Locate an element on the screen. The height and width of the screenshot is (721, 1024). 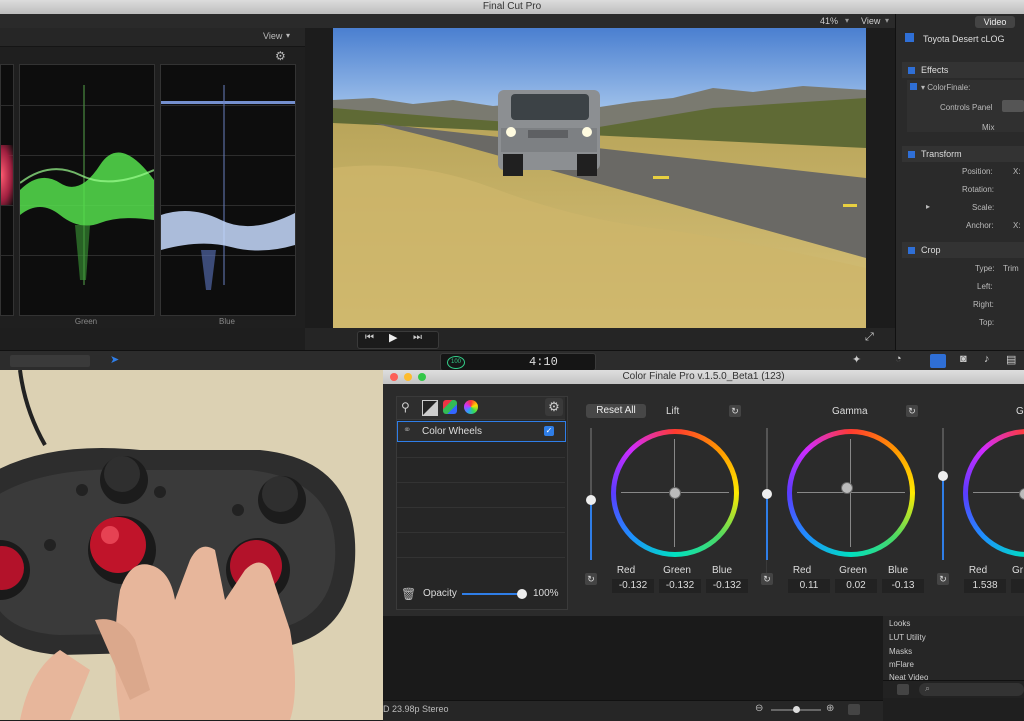
play-icon: ▶ is located at coordinates (393, 337).